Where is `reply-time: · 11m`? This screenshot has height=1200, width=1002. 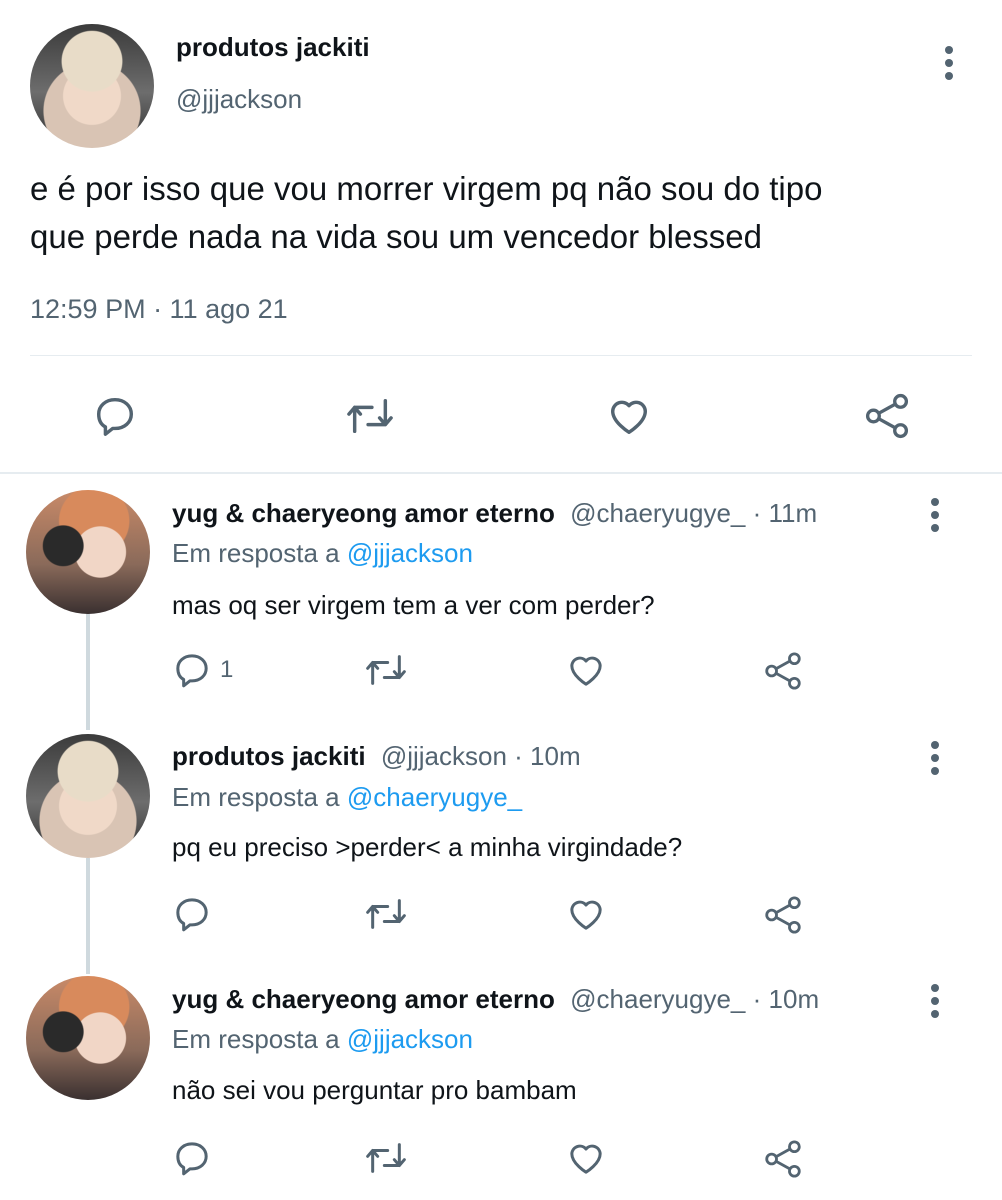
reply-time: · 11m is located at coordinates (785, 513).